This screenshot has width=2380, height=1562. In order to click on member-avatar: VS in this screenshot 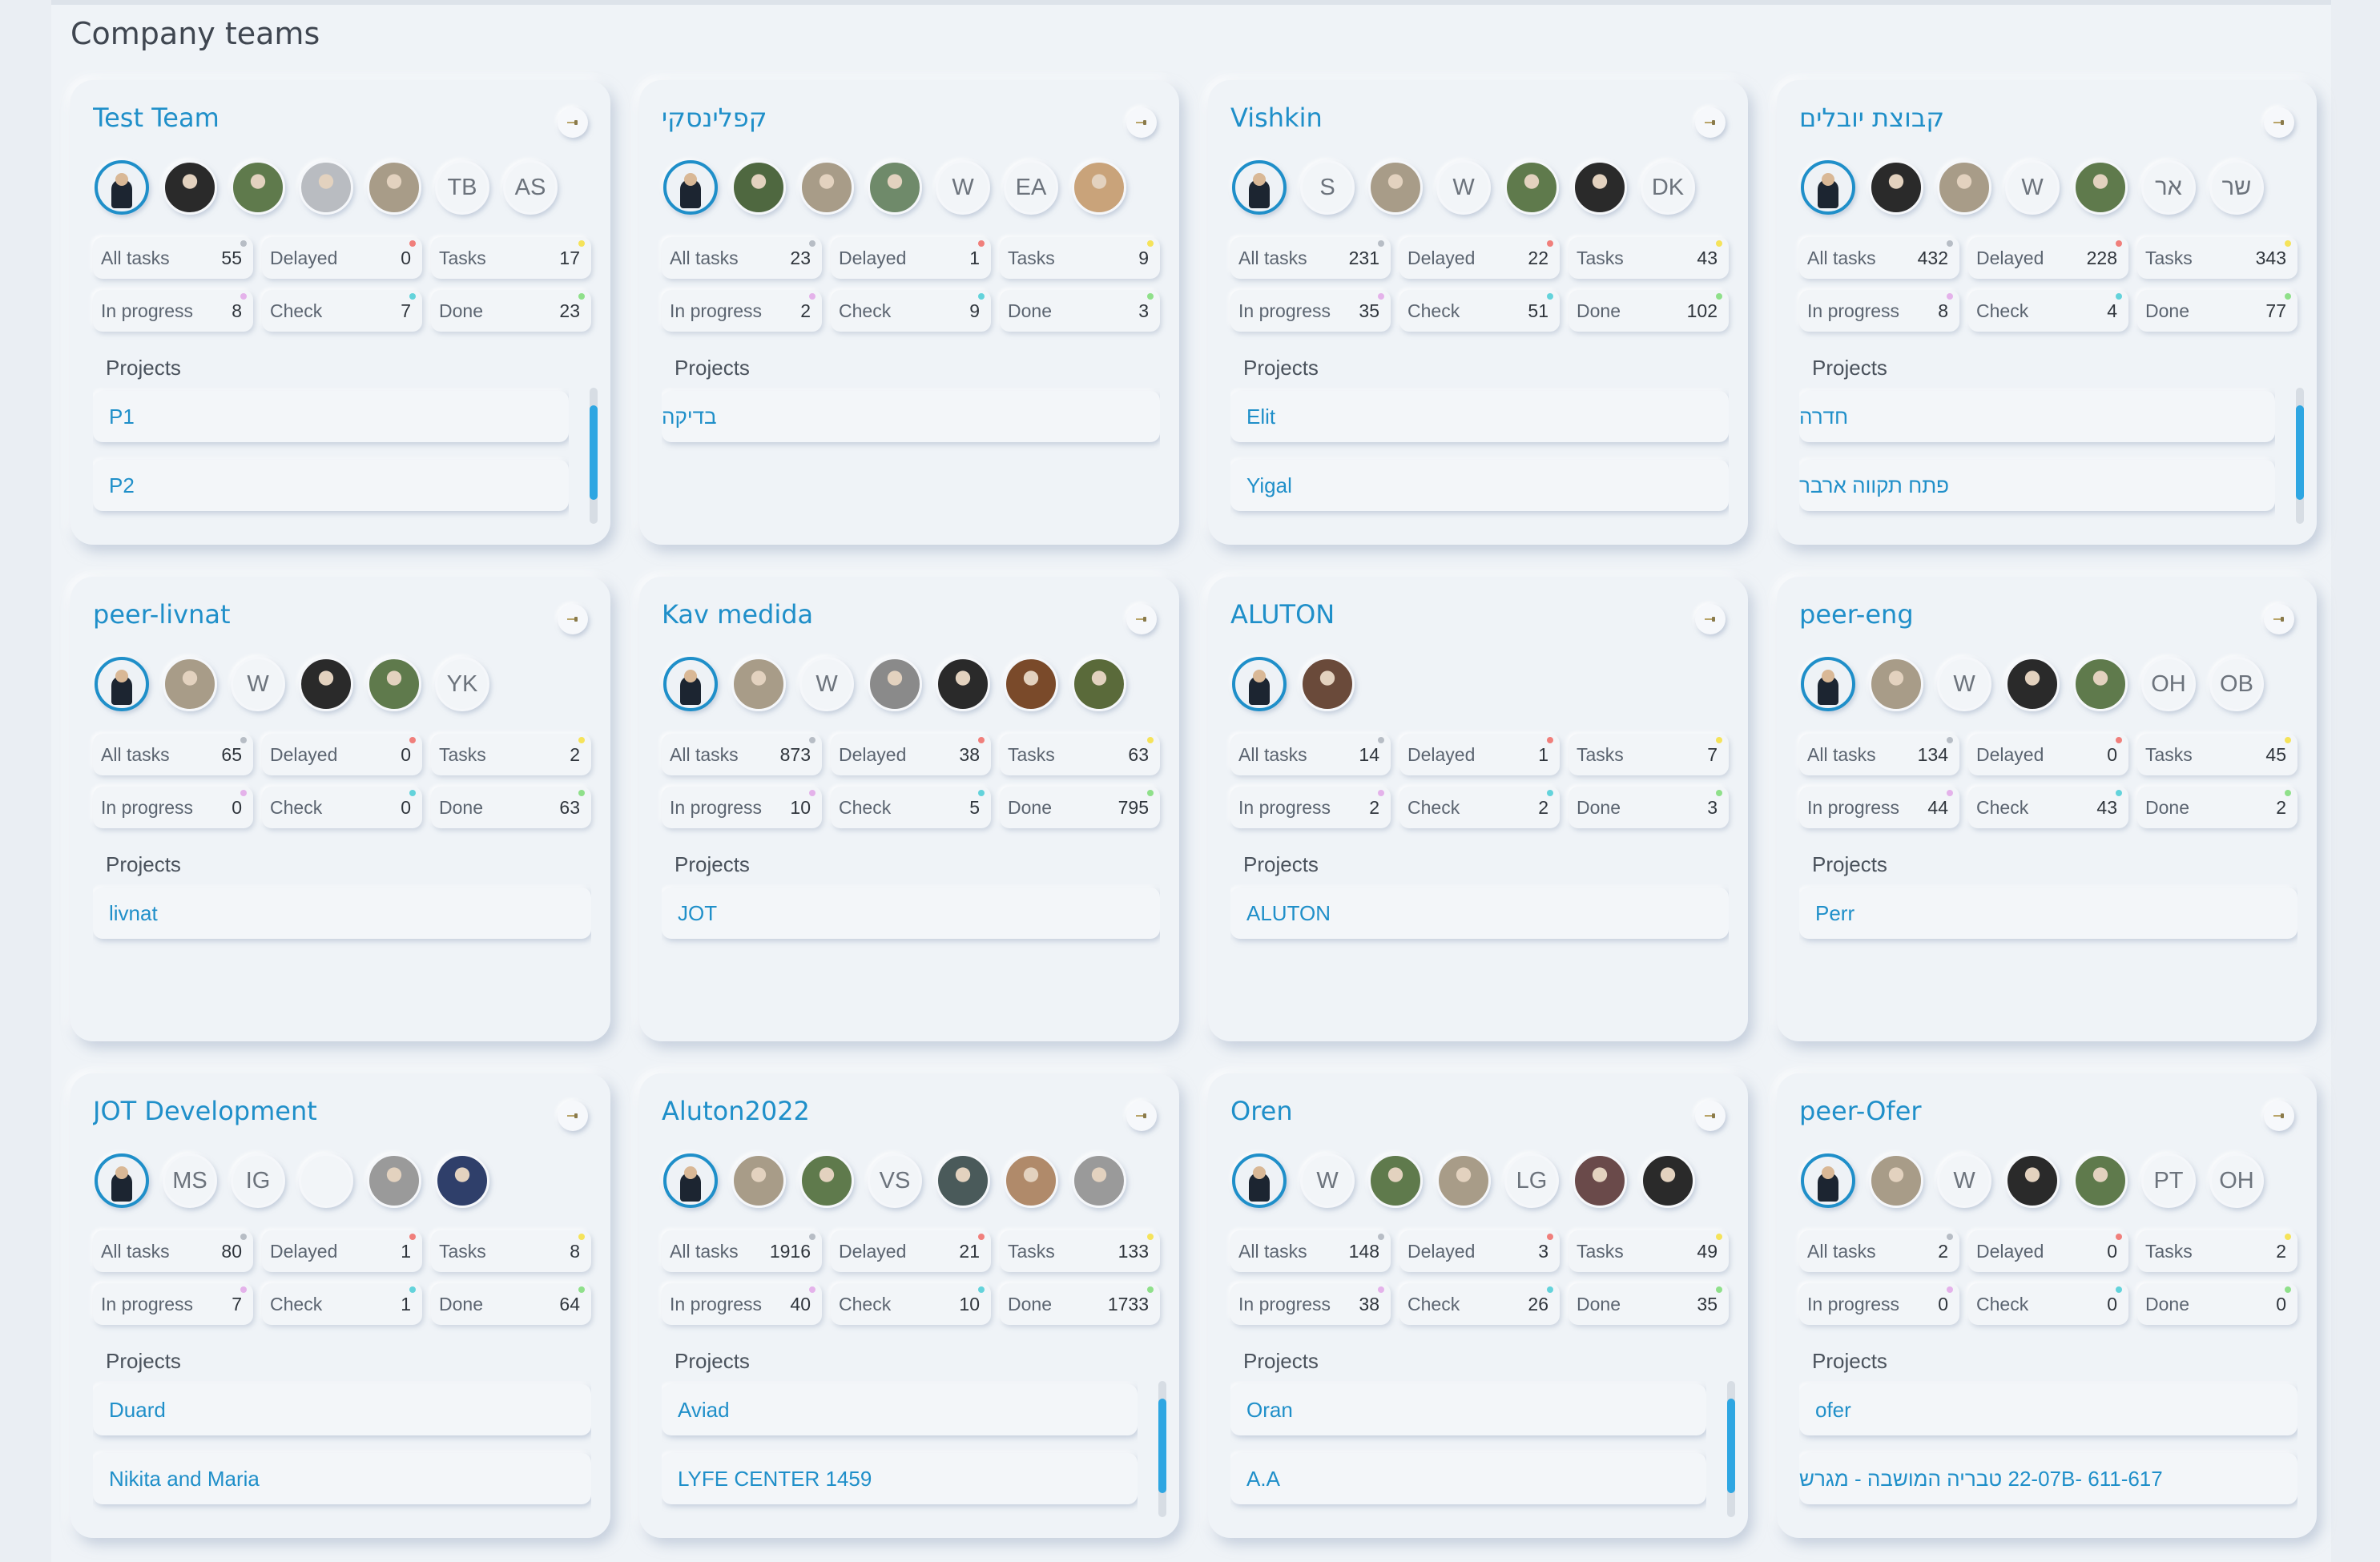, I will do `click(895, 1180)`.